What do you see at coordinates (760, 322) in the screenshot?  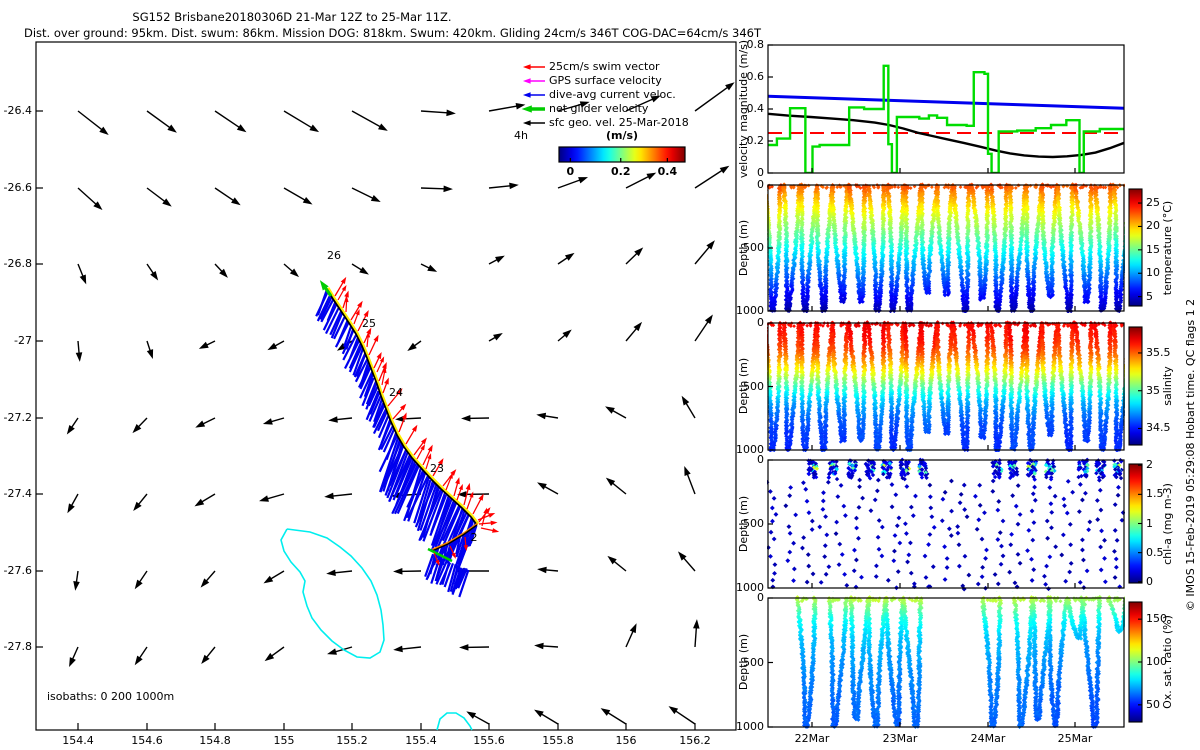 I see `salinity-section-ytick-label: 0` at bounding box center [760, 322].